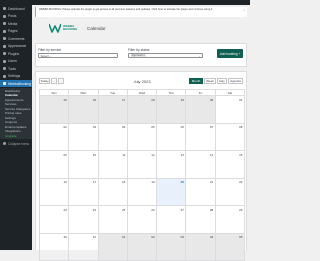  What do you see at coordinates (240, 182) in the screenshot?
I see `day-number: 22` at bounding box center [240, 182].